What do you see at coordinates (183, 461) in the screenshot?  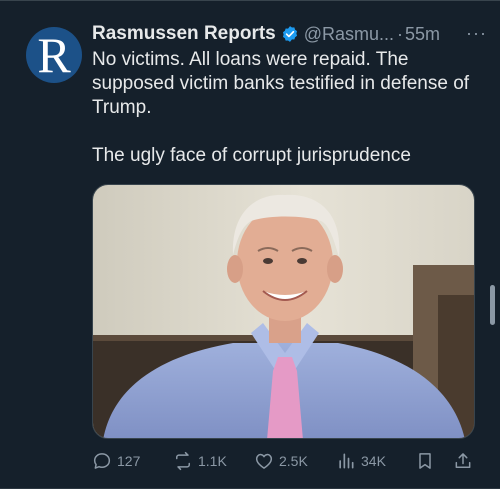 I see `repost-icon` at bounding box center [183, 461].